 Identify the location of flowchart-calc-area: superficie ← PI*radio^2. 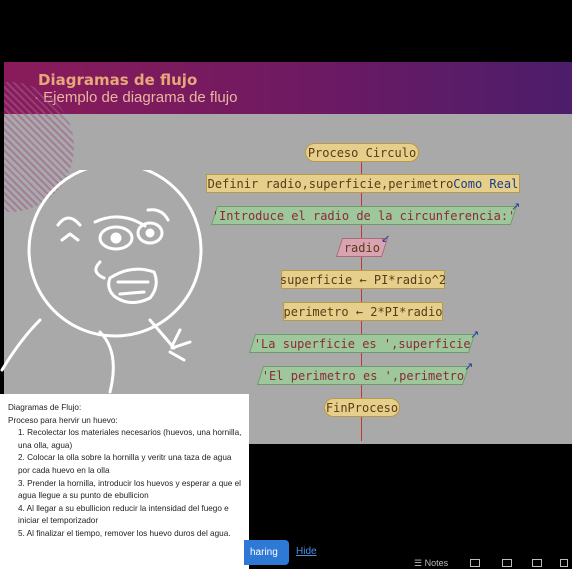
(363, 279).